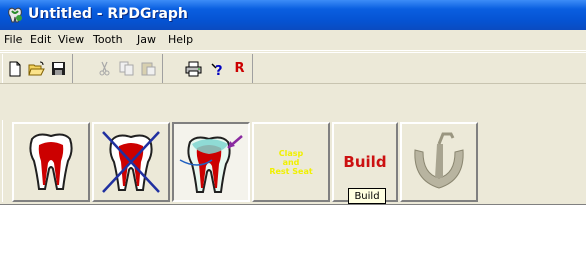 The image size is (586, 266). Describe the element at coordinates (180, 39) in the screenshot. I see `menu-help: Help` at that location.